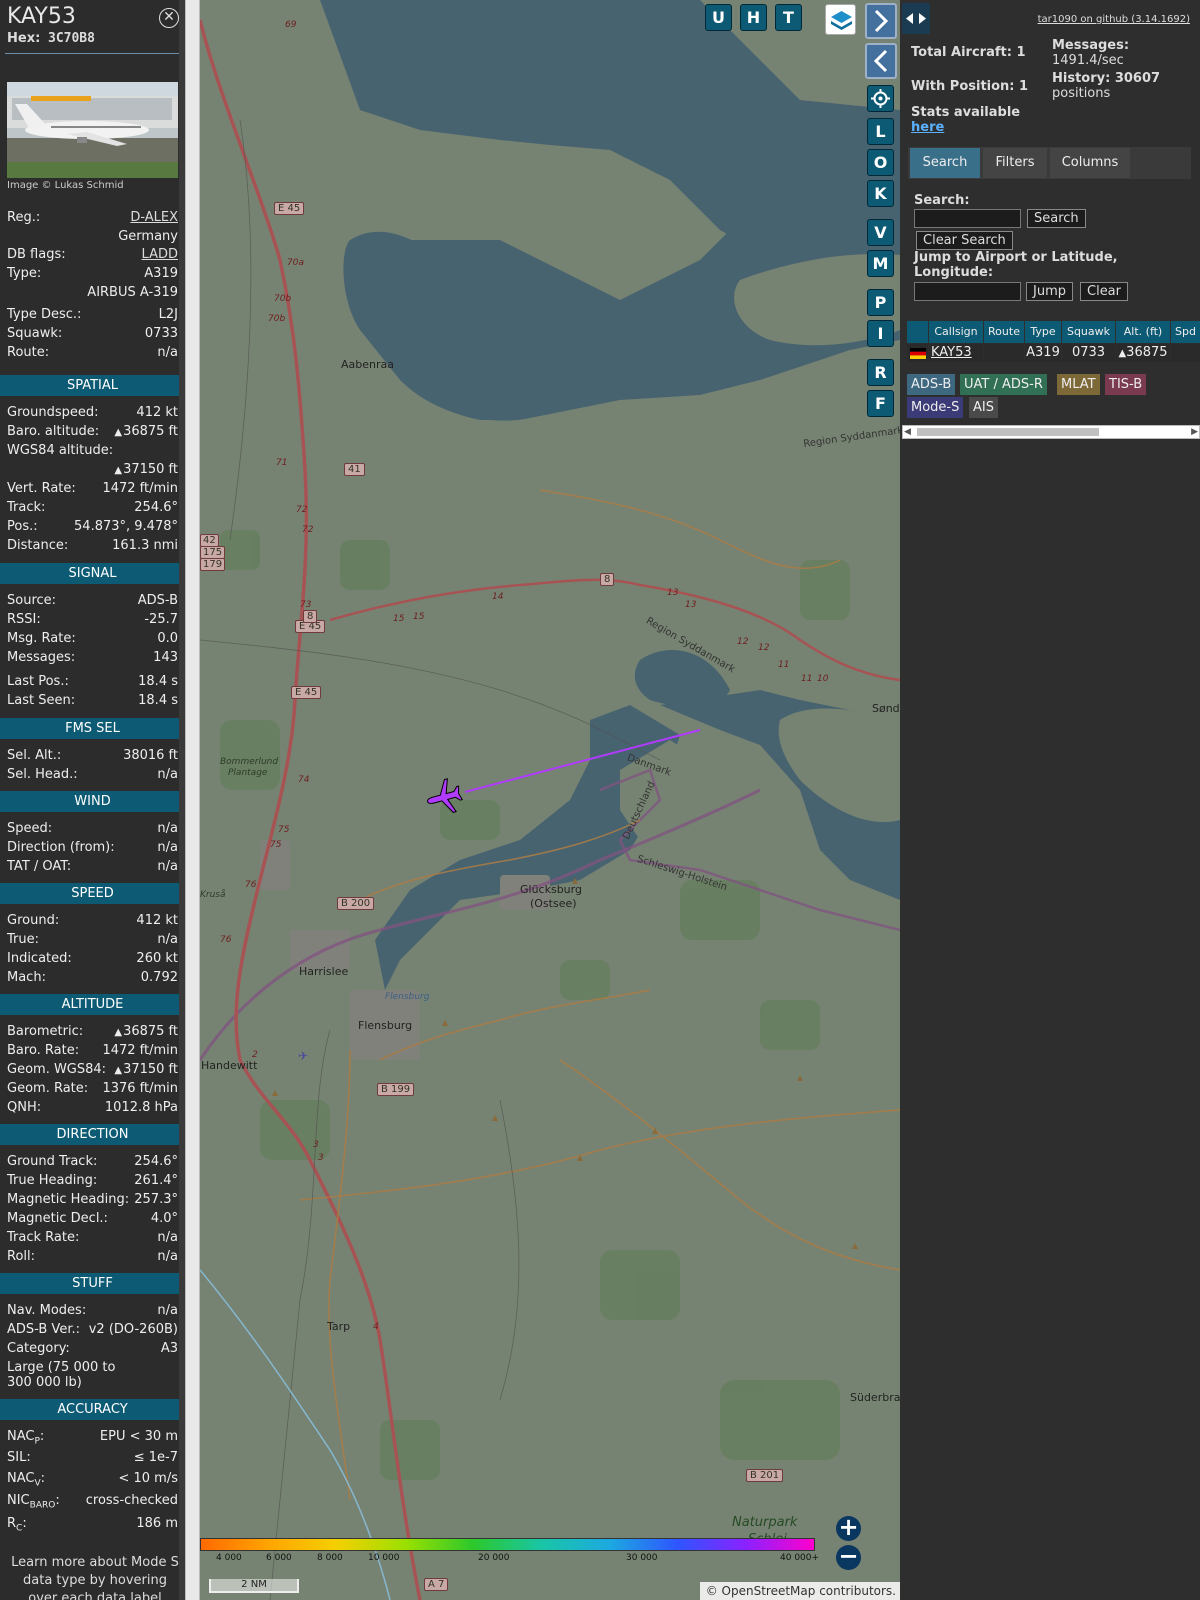 This screenshot has height=1600, width=1200. What do you see at coordinates (1194, 432) in the screenshot?
I see `scroll-right-arrow-icon: ▶` at bounding box center [1194, 432].